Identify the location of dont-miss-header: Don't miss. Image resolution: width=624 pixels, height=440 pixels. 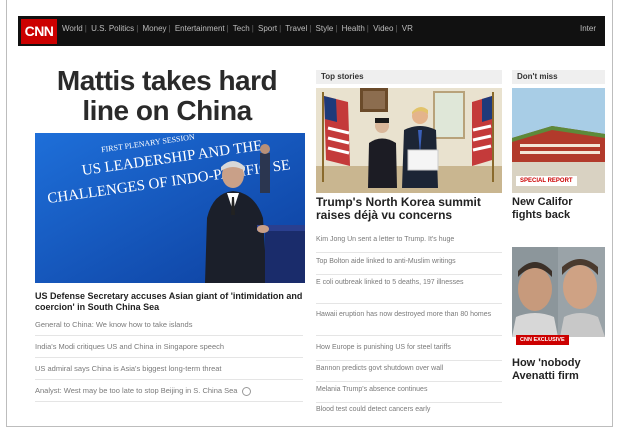
(558, 77).